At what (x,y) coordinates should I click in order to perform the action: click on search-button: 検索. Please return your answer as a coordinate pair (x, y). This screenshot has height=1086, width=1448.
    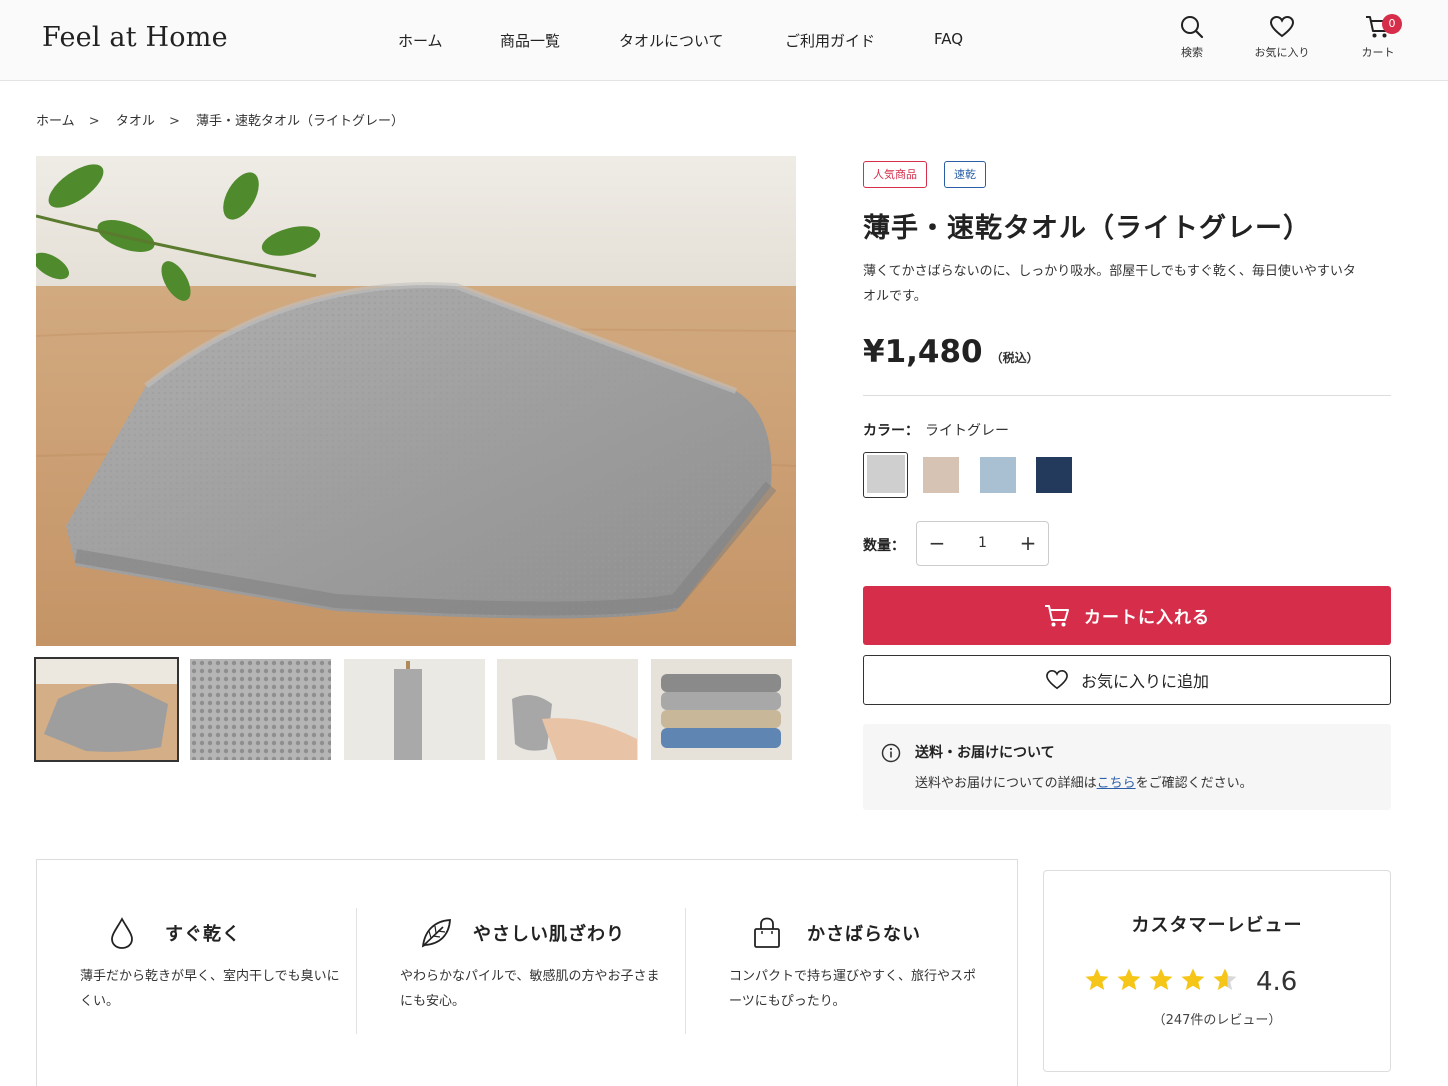
    Looking at the image, I should click on (1192, 37).